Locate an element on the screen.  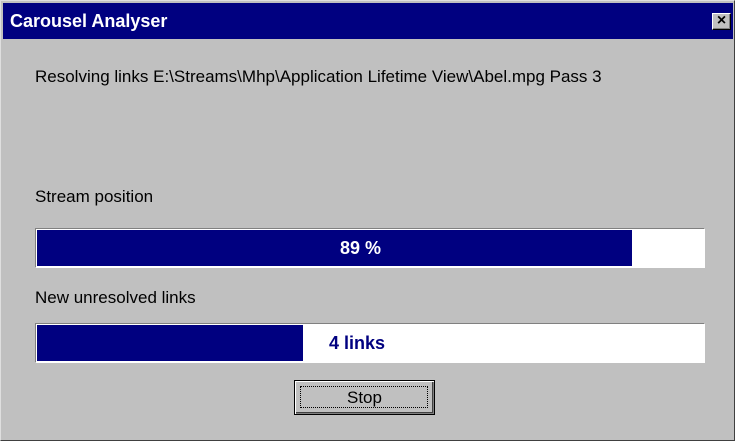
unresolved-links-progress-bar: 4 links is located at coordinates (370, 343).